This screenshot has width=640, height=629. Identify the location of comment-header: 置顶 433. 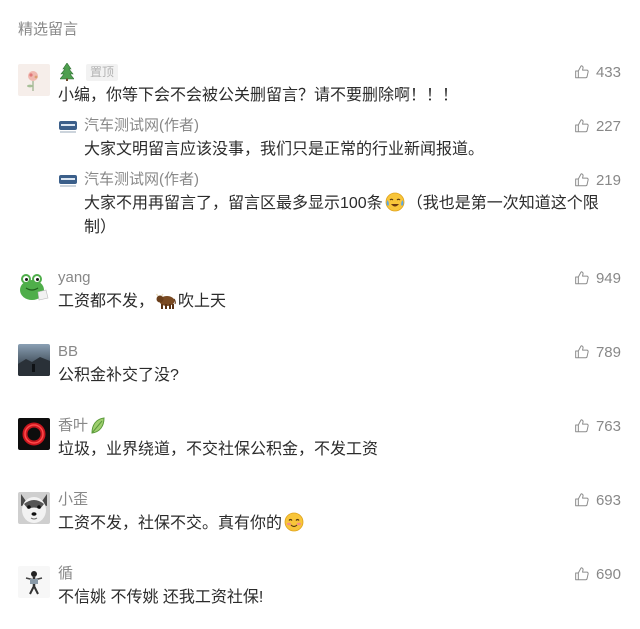
(339, 72).